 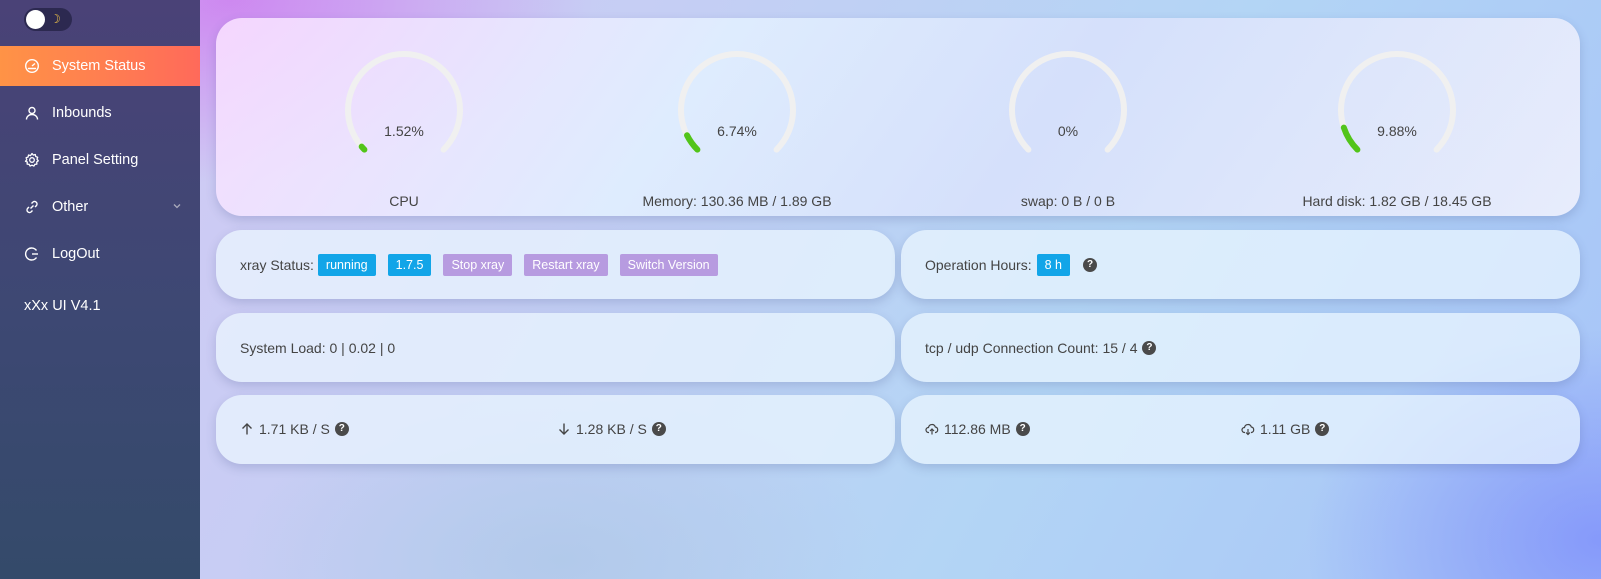 What do you see at coordinates (76, 254) in the screenshot?
I see `sidebar-item-label: LogOut` at bounding box center [76, 254].